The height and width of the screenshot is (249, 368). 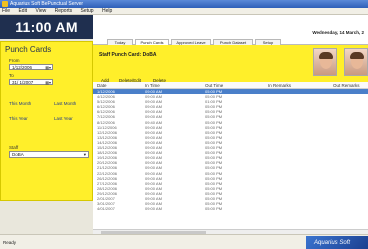 I want to click on column-in-remarks: In Remarks, so click(x=279, y=85).